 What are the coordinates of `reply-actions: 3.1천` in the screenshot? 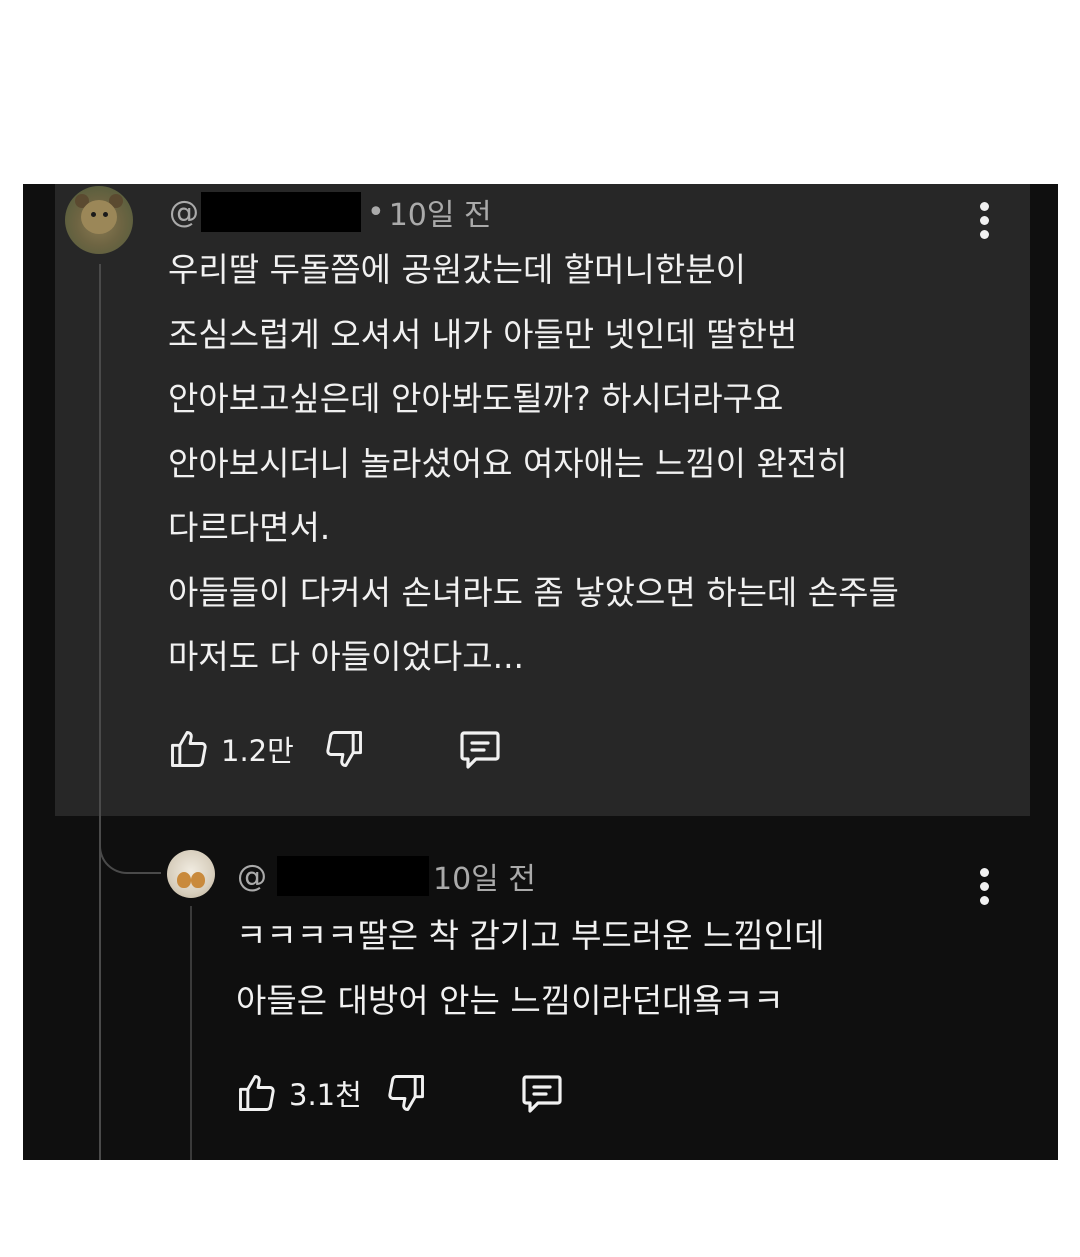 It's located at (400, 1093).